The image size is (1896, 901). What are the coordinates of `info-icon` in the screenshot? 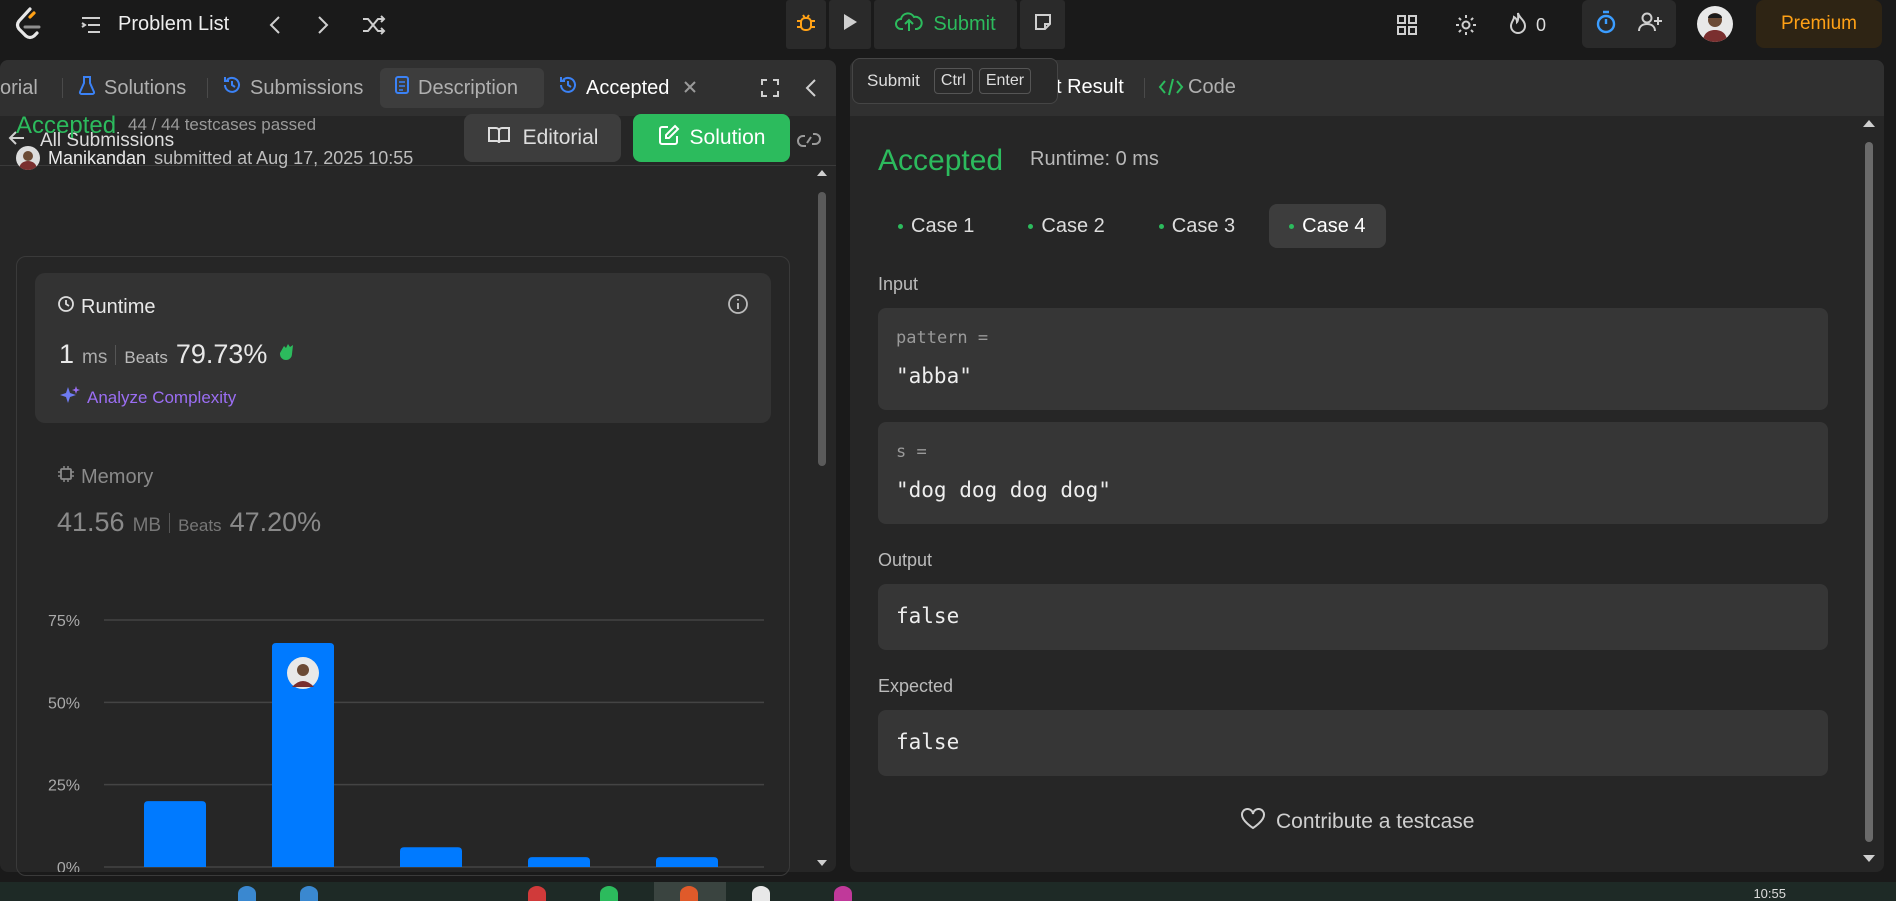 It's located at (738, 306).